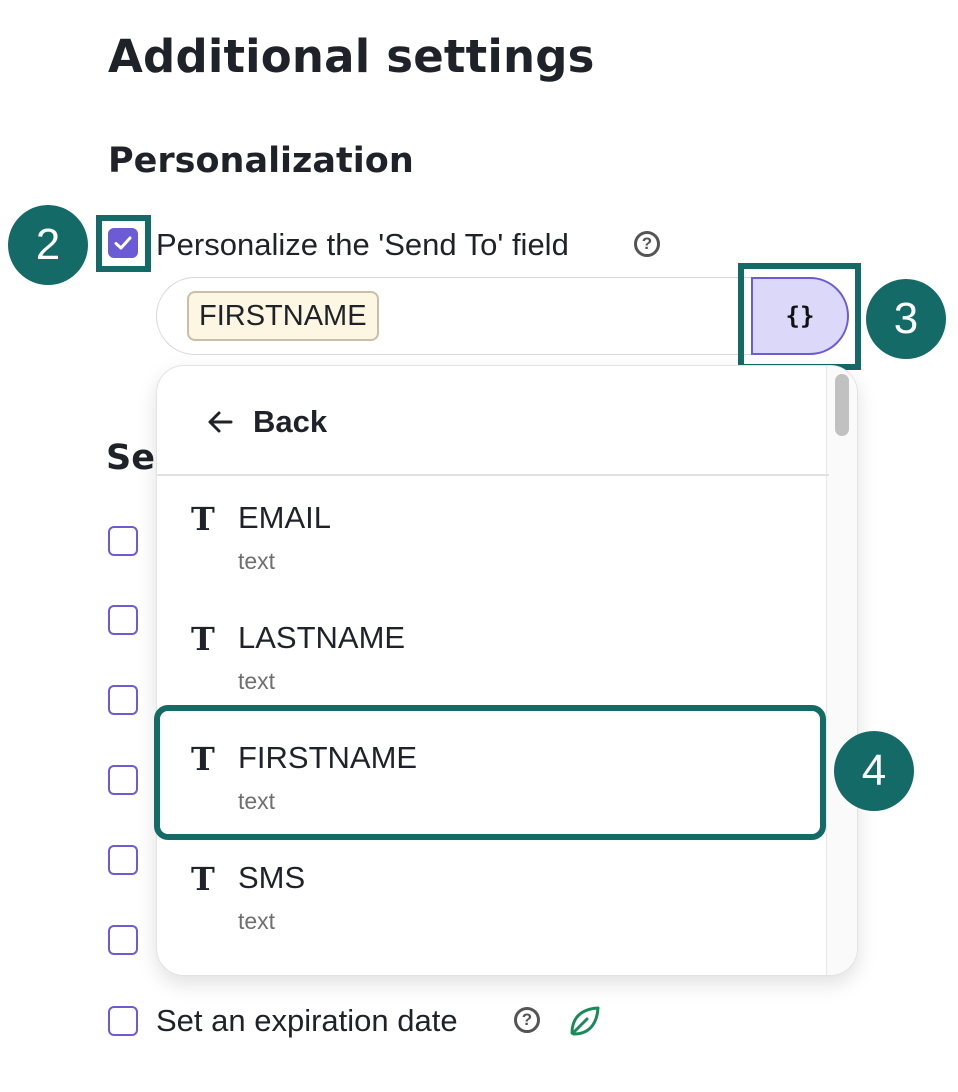 The image size is (958, 1092). Describe the element at coordinates (351, 56) in the screenshot. I see `page-title: Additional settings` at that location.